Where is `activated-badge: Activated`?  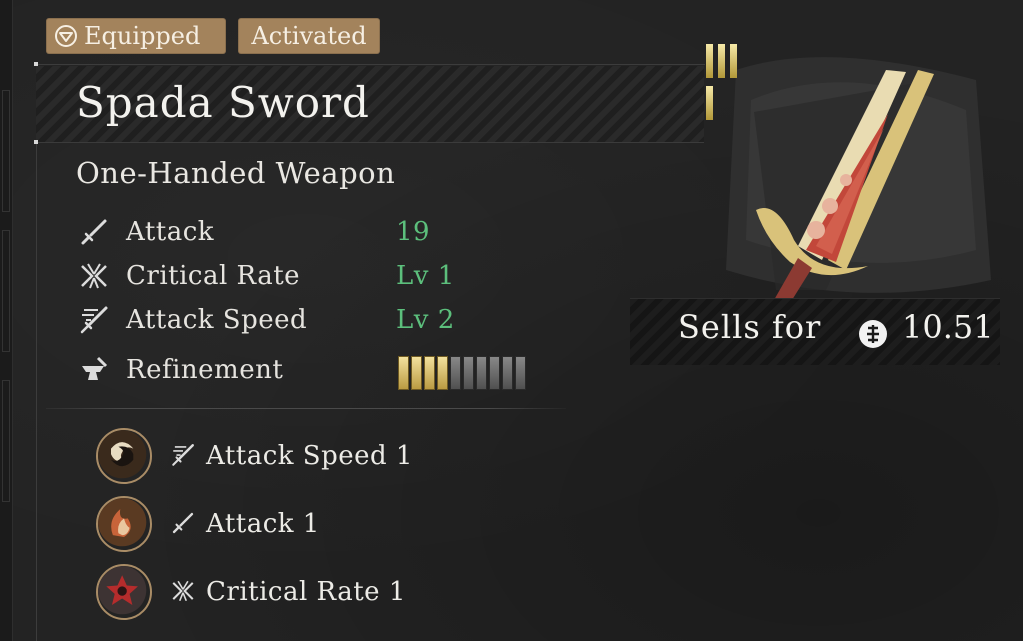
activated-badge: Activated is located at coordinates (309, 36).